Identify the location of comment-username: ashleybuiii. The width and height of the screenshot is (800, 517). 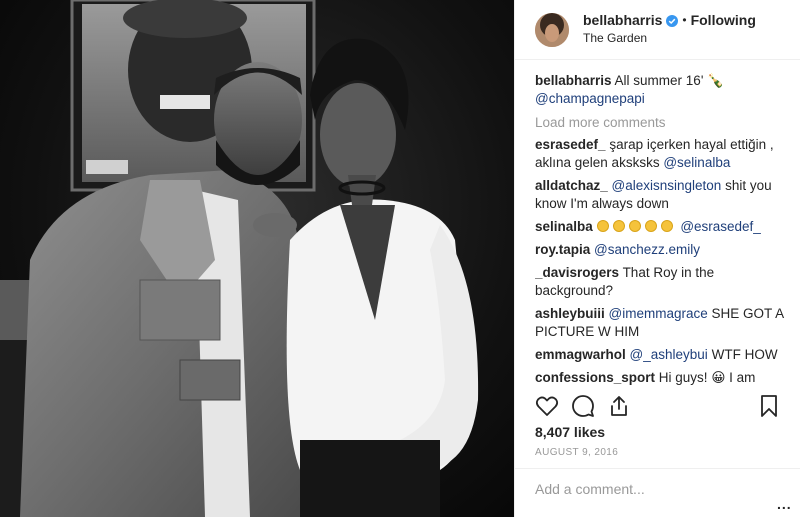
(570, 313).